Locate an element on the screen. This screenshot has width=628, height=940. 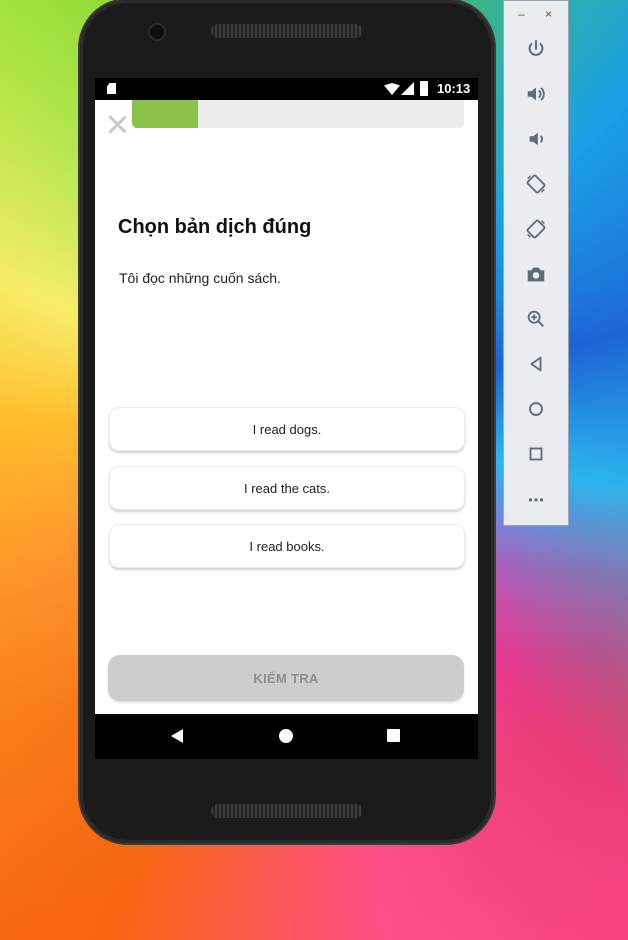
sd-card-icon is located at coordinates (111, 88).